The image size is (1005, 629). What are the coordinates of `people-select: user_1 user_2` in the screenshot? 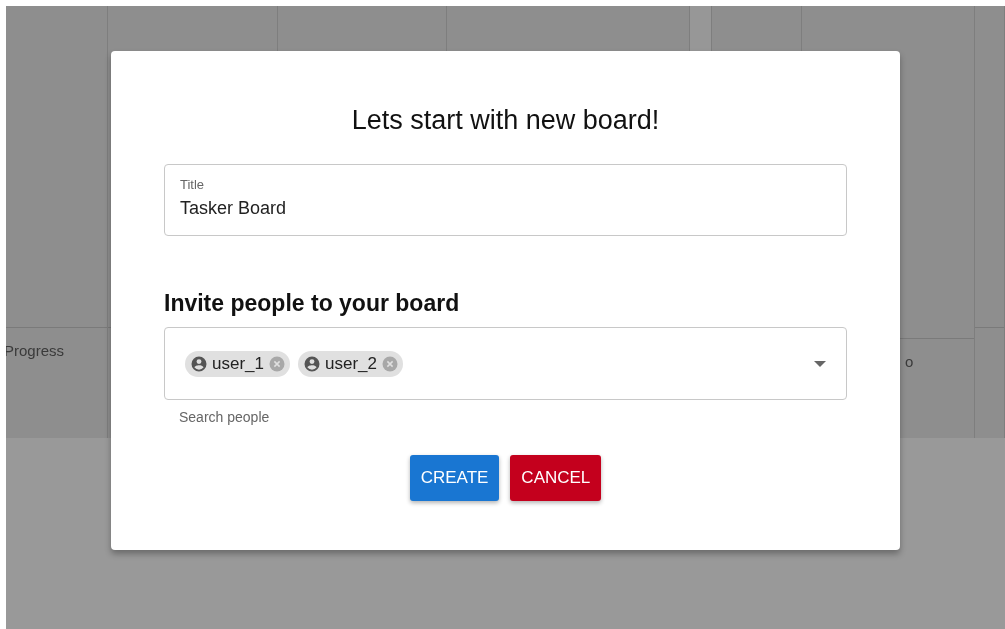 It's located at (505, 363).